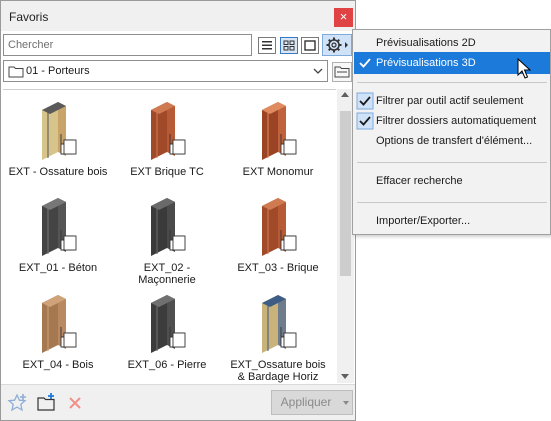  What do you see at coordinates (58, 172) in the screenshot?
I see `favorite-item-label: EXT - Ossature bois` at bounding box center [58, 172].